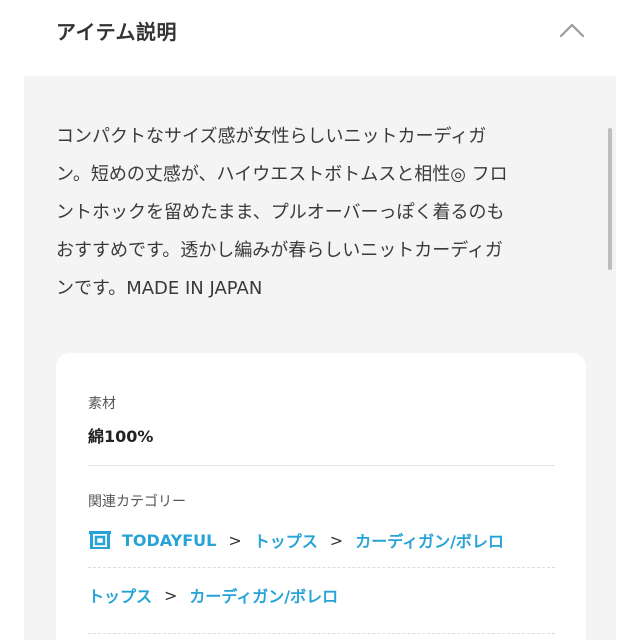  I want to click on material-value: 綿100%, so click(121, 436).